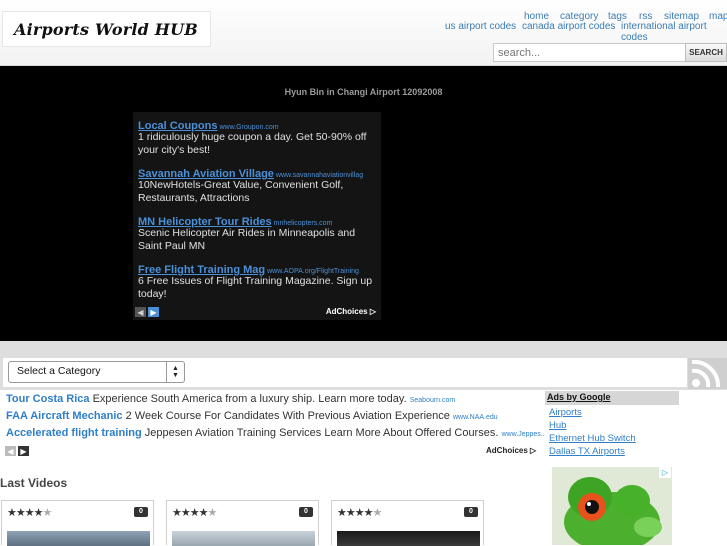 The height and width of the screenshot is (546, 727). What do you see at coordinates (10, 451) in the screenshot?
I see `text-ad-prev-icon: ◀` at bounding box center [10, 451].